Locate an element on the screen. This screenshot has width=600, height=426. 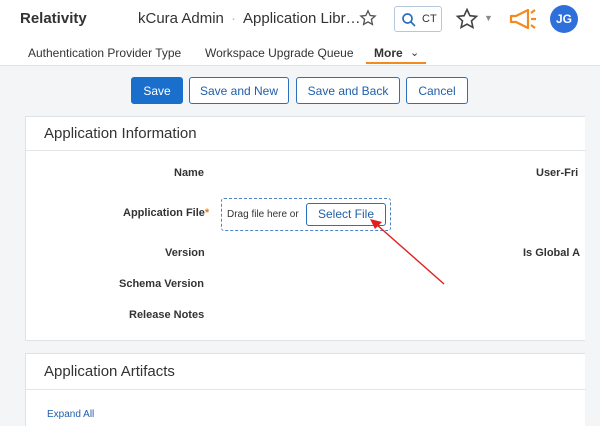
tab-authentication-provider-type: Authentication Provider Type is located at coordinates (104, 53).